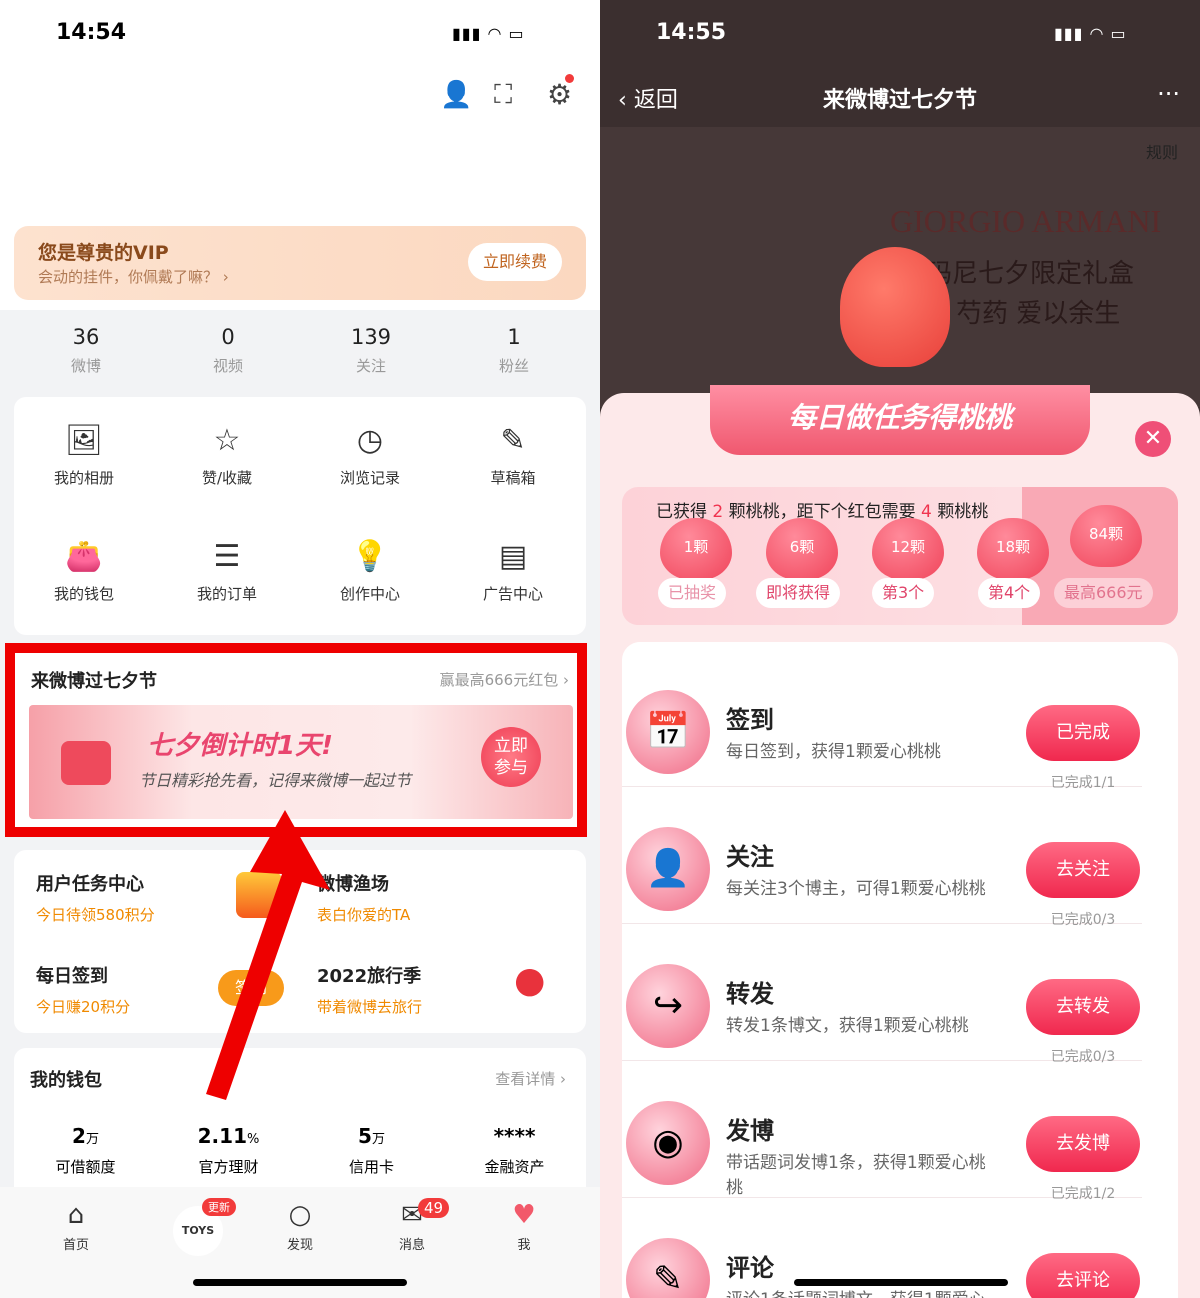 The height and width of the screenshot is (1298, 1200). Describe the element at coordinates (648, 98) in the screenshot. I see `back-button: ‹ 返回` at that location.